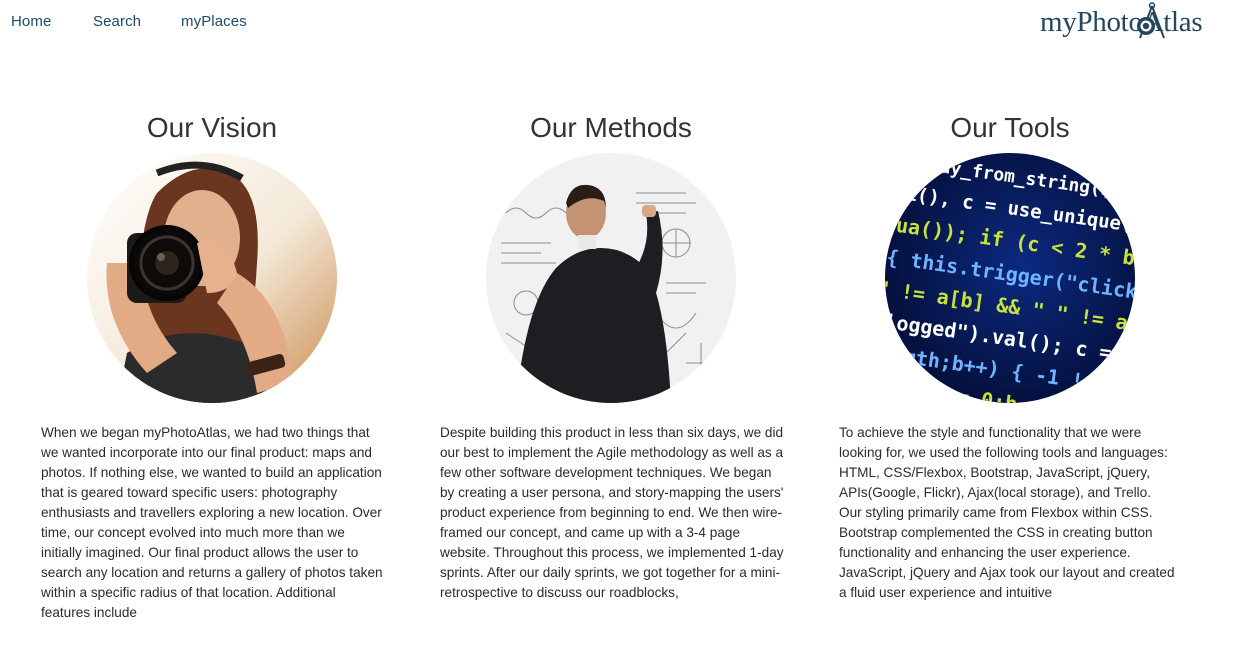 This screenshot has width=1236, height=654. I want to click on section-title: Our Methods, so click(611, 127).